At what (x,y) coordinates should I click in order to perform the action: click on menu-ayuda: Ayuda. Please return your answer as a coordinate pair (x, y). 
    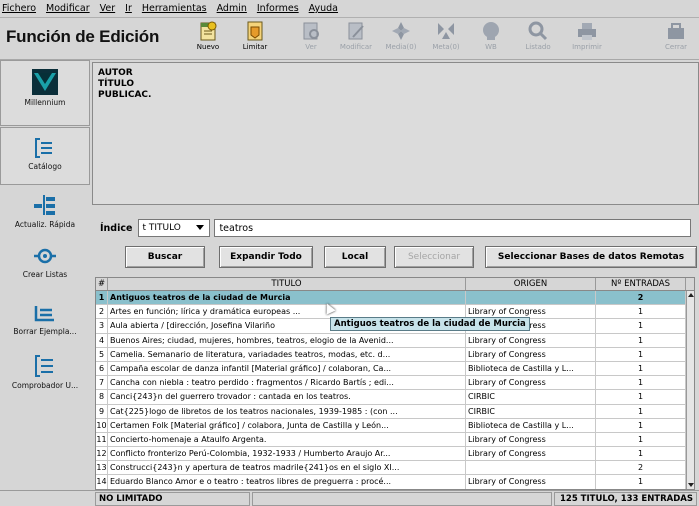
    Looking at the image, I should click on (323, 8).